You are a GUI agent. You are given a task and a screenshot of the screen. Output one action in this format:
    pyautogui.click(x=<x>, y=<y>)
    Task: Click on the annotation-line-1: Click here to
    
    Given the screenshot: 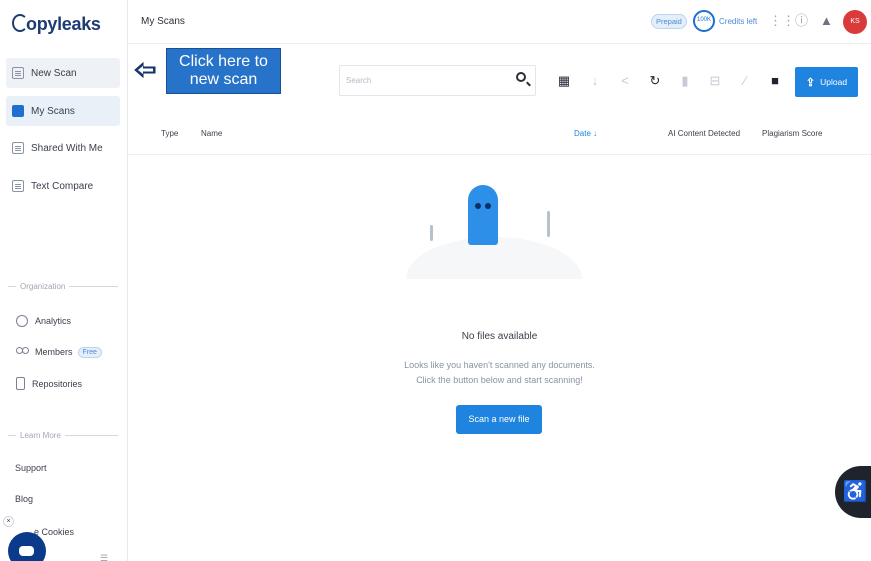 What is the action you would take?
    pyautogui.click(x=223, y=61)
    